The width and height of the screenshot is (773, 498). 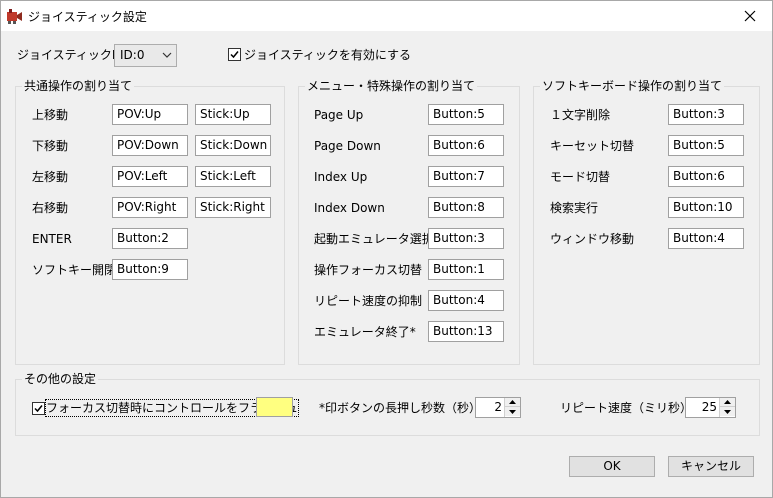 I want to click on label-search-execute: 検索実行, so click(x=574, y=208).